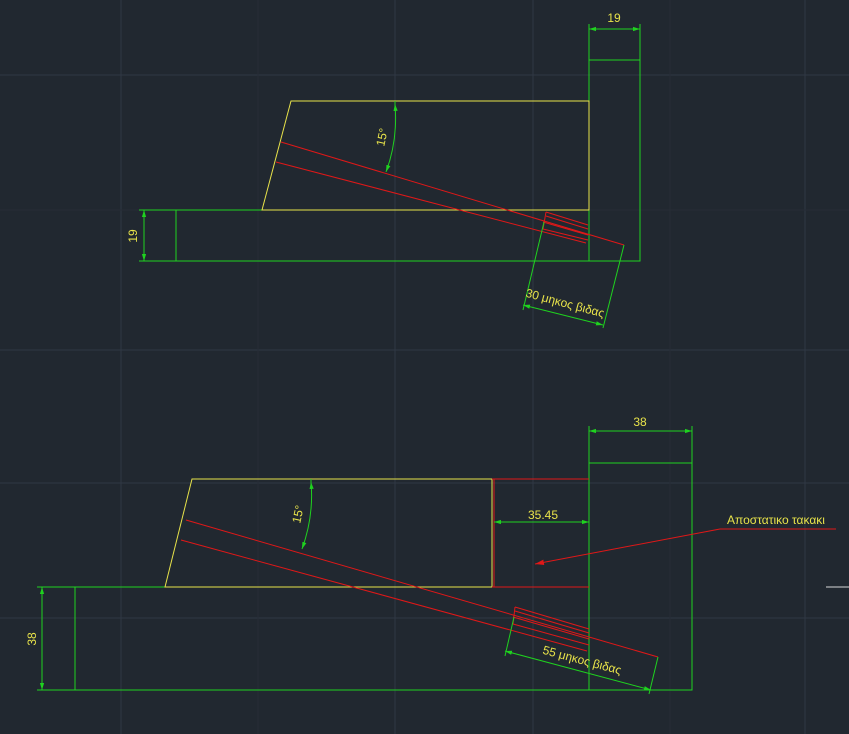  I want to click on bottom-screw, so click(419, 588).